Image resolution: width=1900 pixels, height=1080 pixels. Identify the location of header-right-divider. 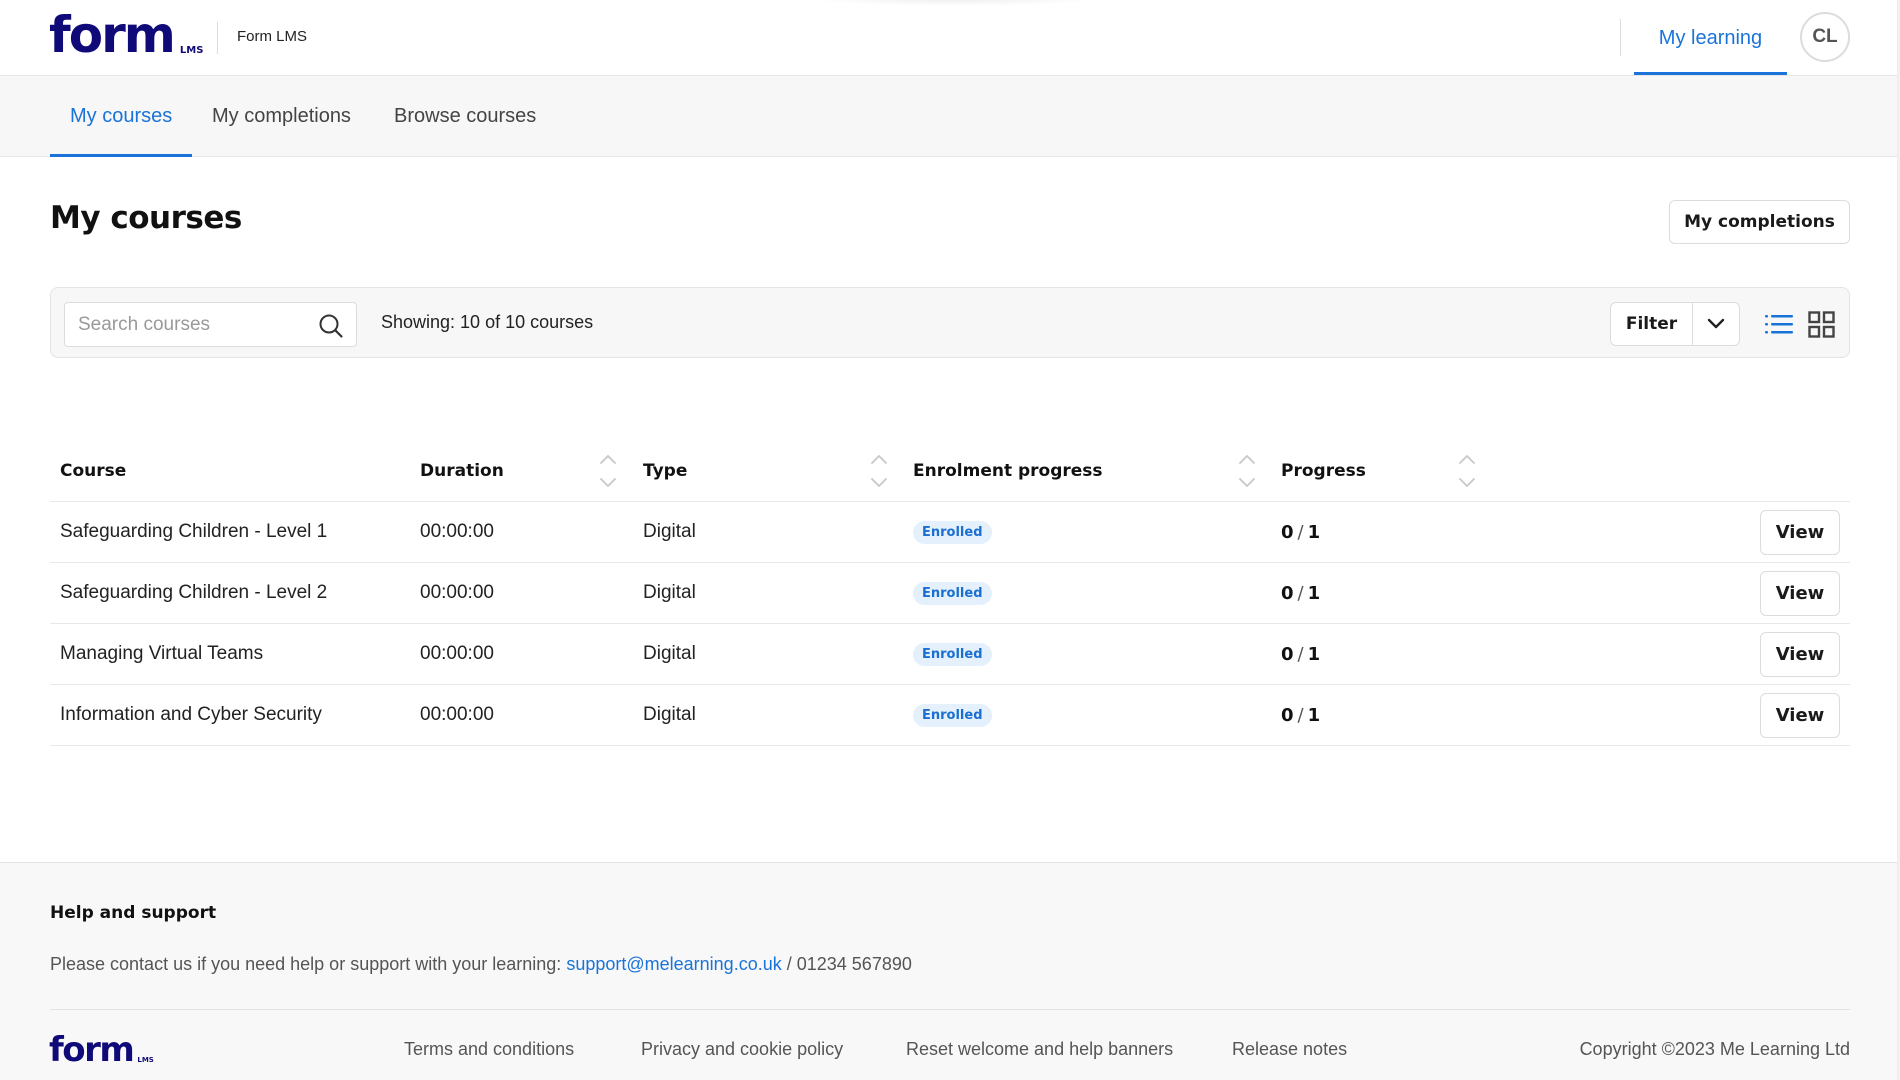
(1620, 37).